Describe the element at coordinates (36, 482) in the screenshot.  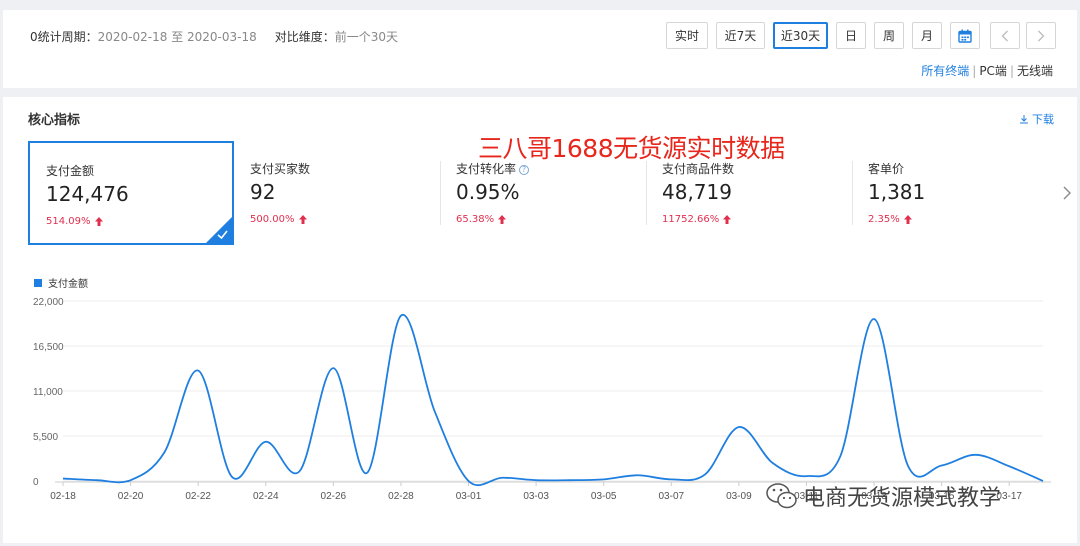
I see `y-tick-label: 0` at that location.